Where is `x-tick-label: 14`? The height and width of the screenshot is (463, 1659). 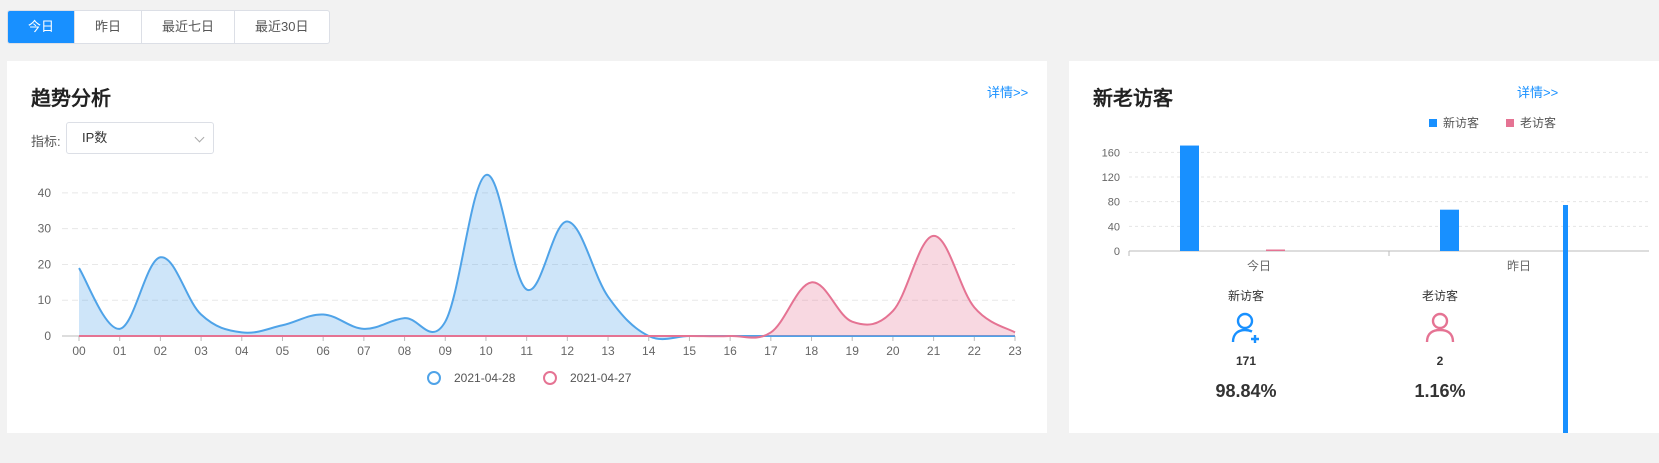
x-tick-label: 14 is located at coordinates (649, 351).